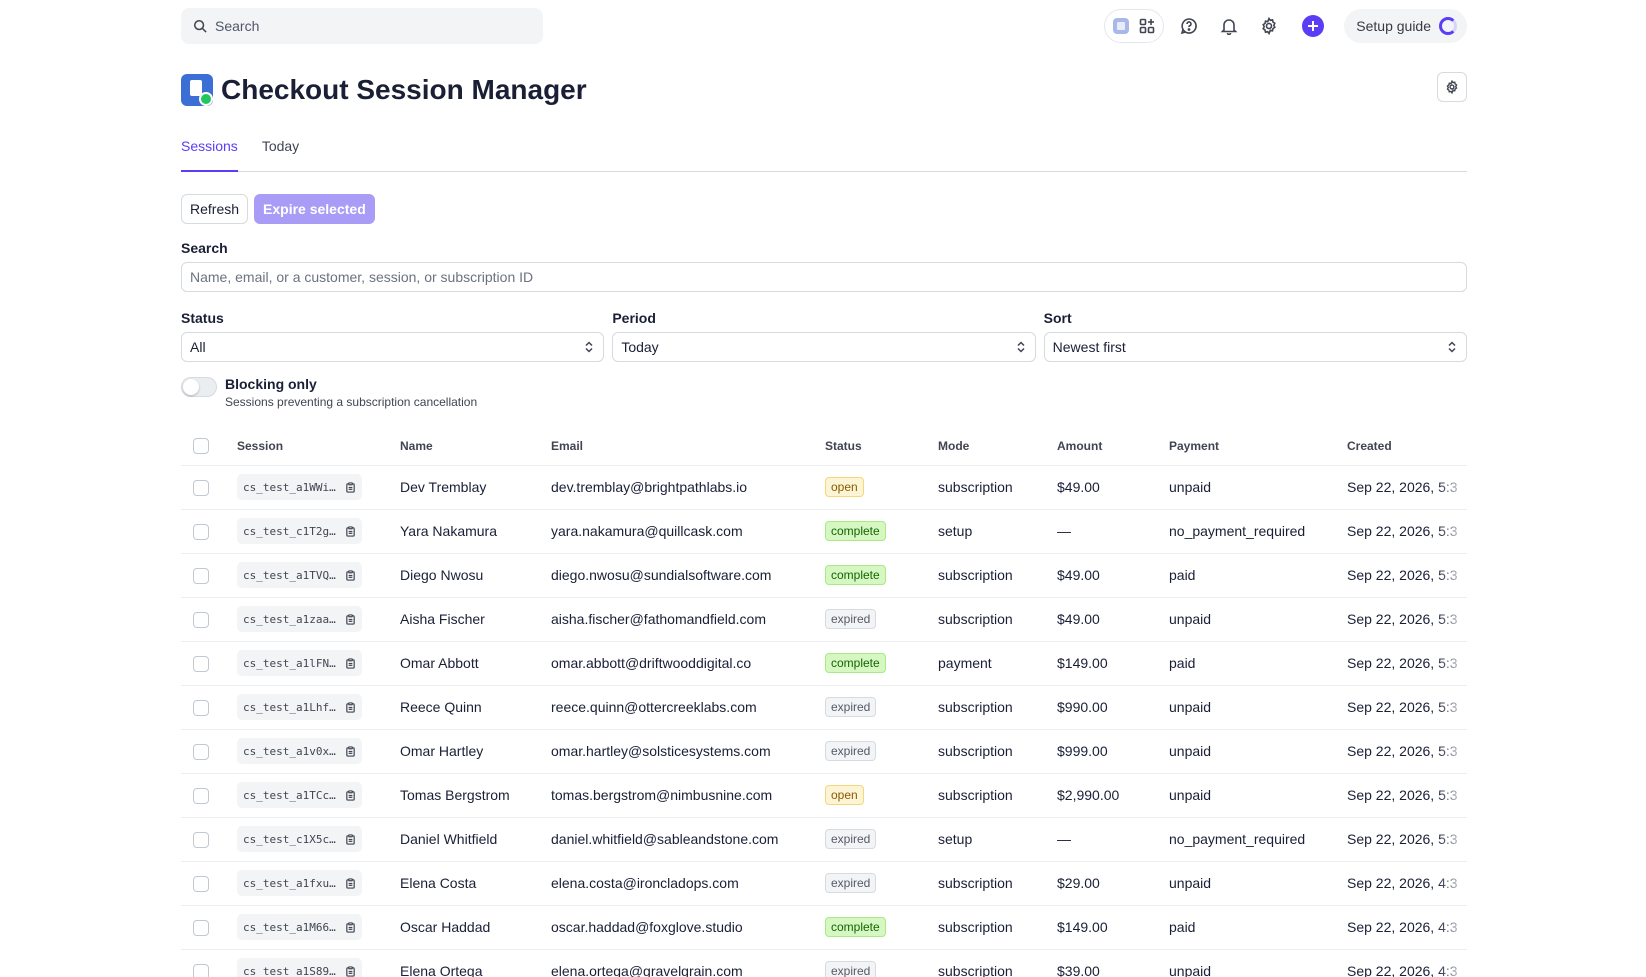 The height and width of the screenshot is (977, 1646). What do you see at coordinates (688, 795) in the screenshot?
I see `email-cell: tomas.bergstrom@nimbusnine.com` at bounding box center [688, 795].